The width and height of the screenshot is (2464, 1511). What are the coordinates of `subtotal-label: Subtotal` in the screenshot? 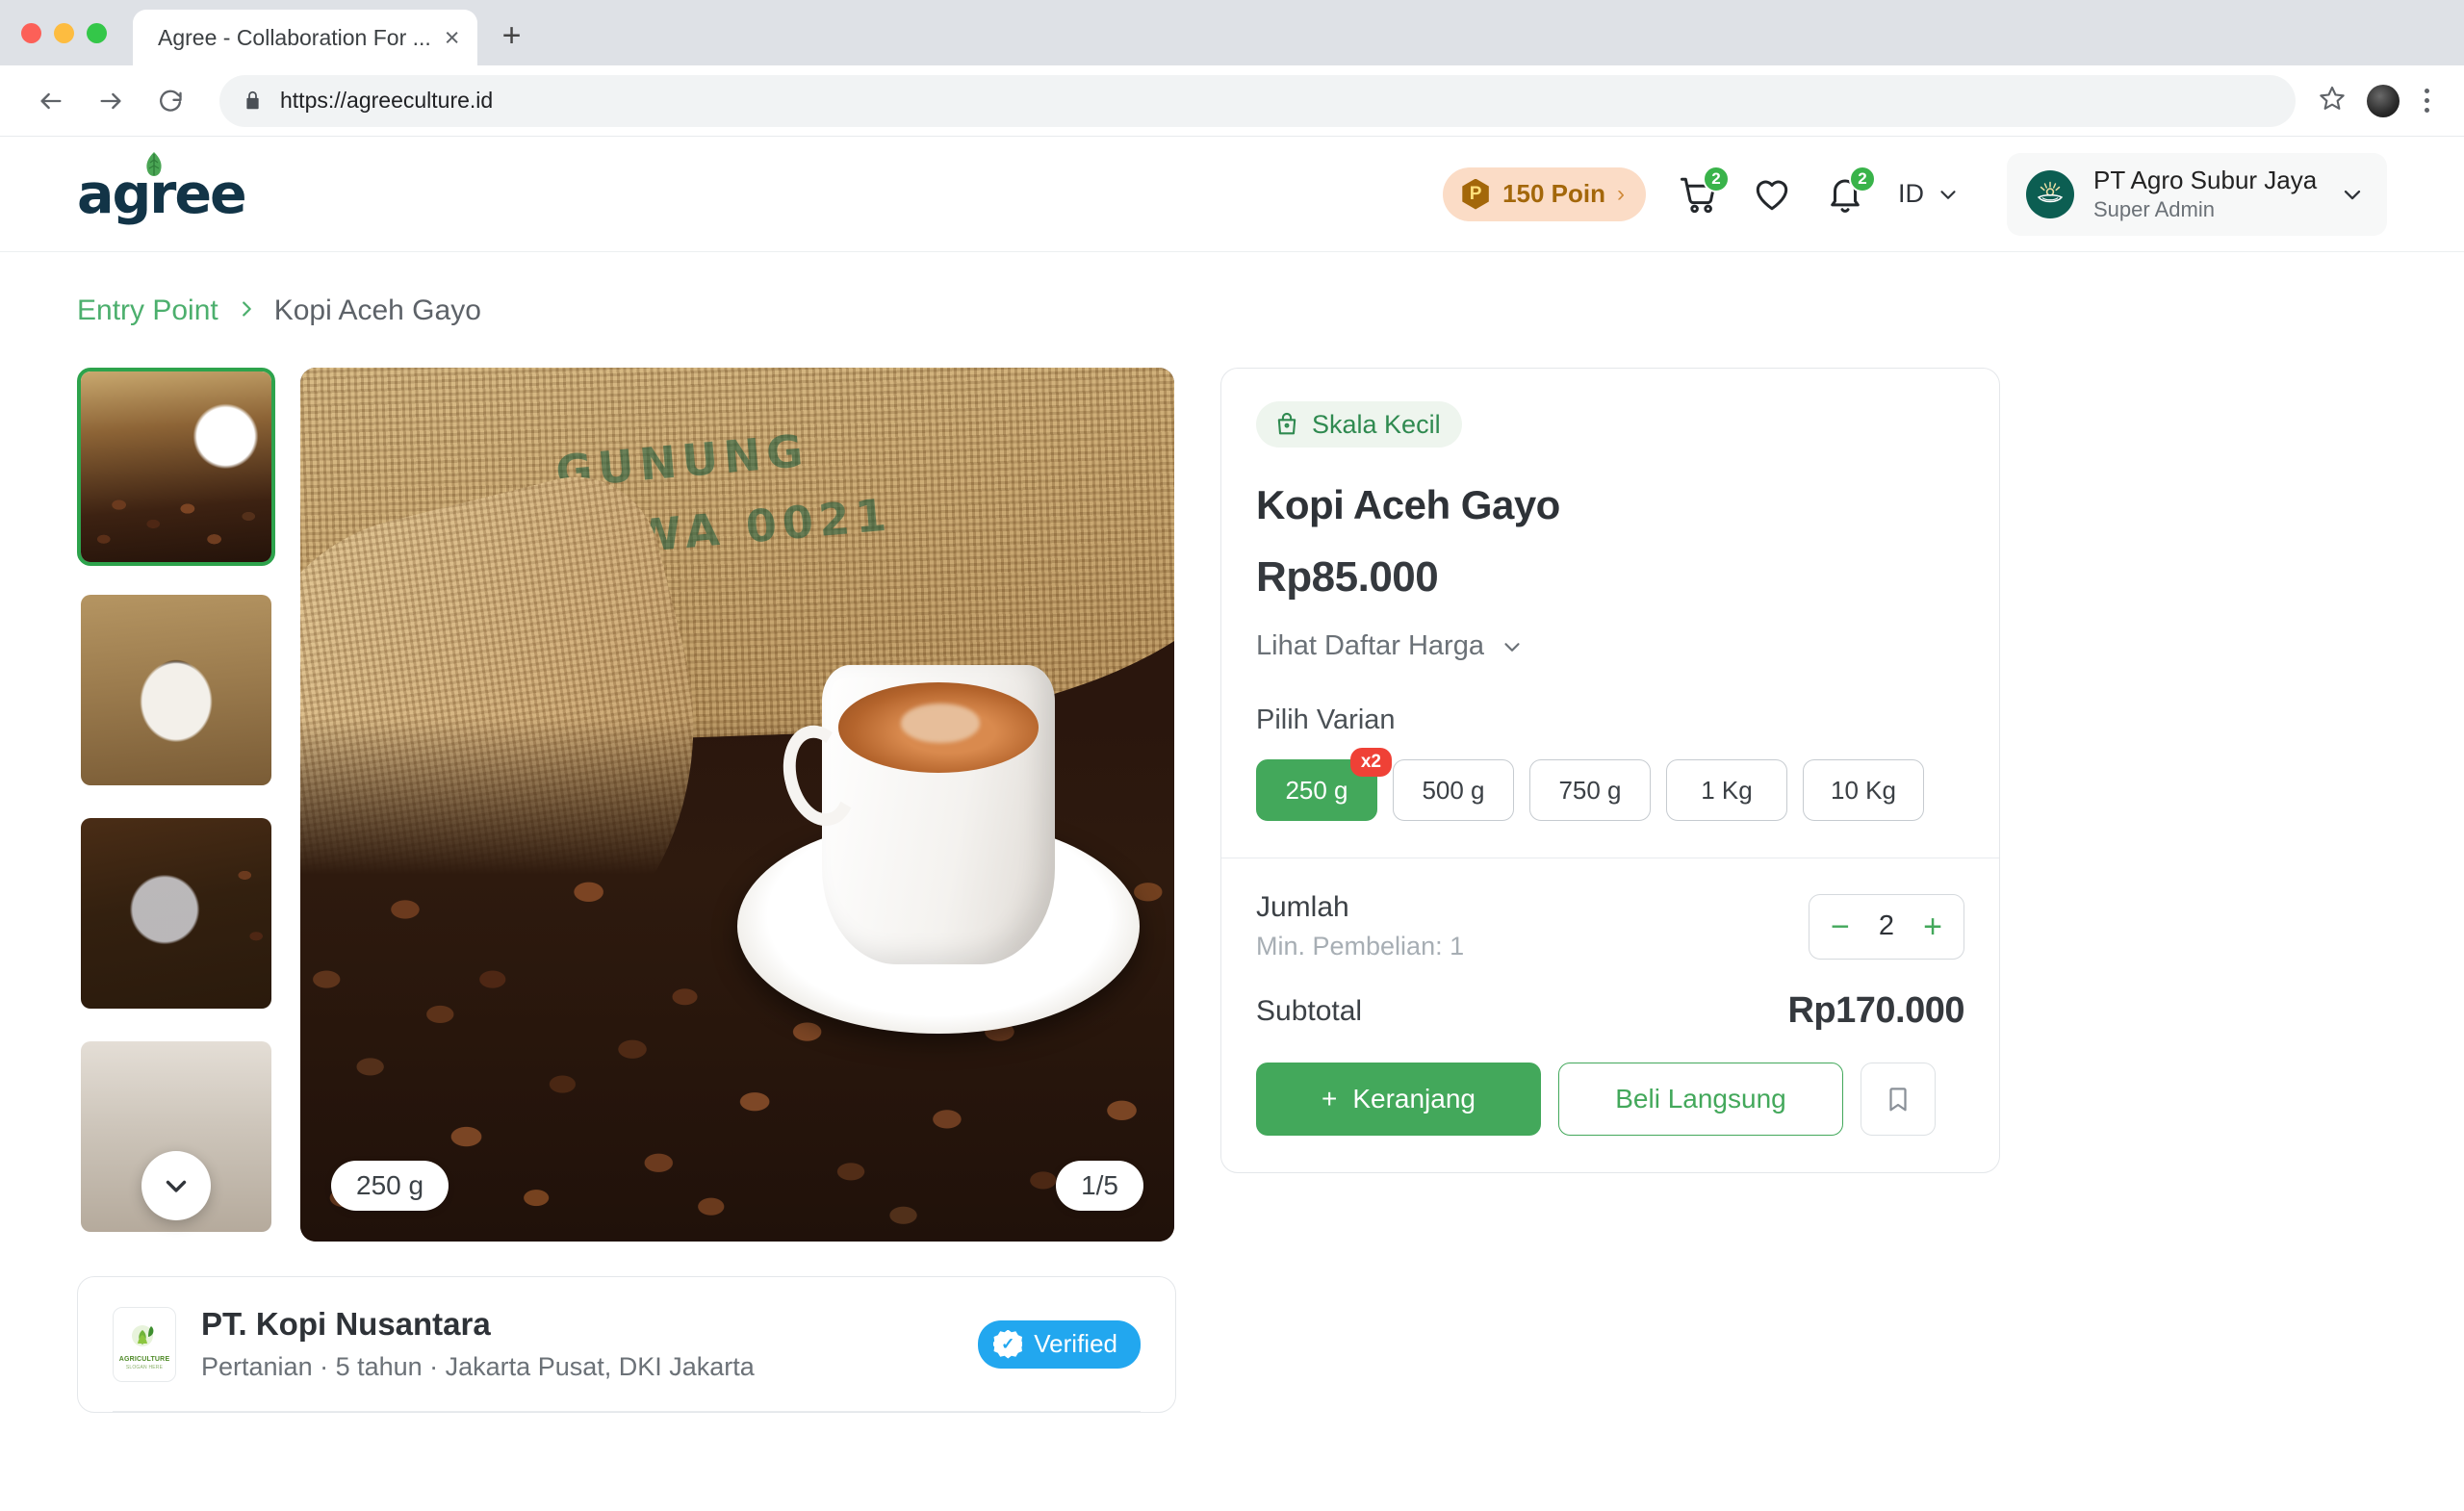 It's located at (1309, 1010).